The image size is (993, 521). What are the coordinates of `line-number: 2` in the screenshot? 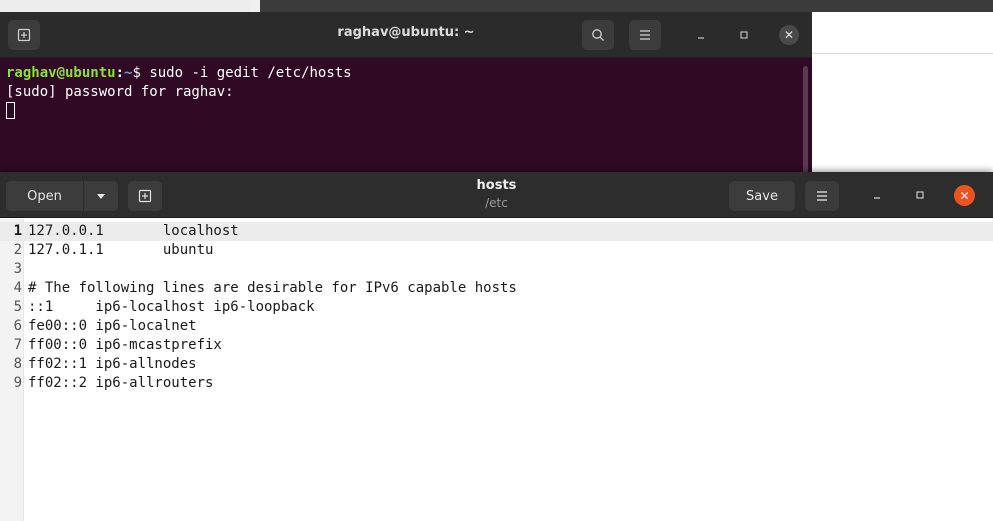 It's located at (17, 250).